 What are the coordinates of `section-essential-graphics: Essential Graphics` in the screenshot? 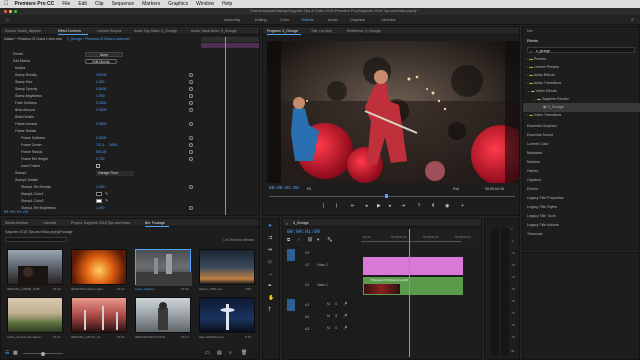 It's located at (581, 126).